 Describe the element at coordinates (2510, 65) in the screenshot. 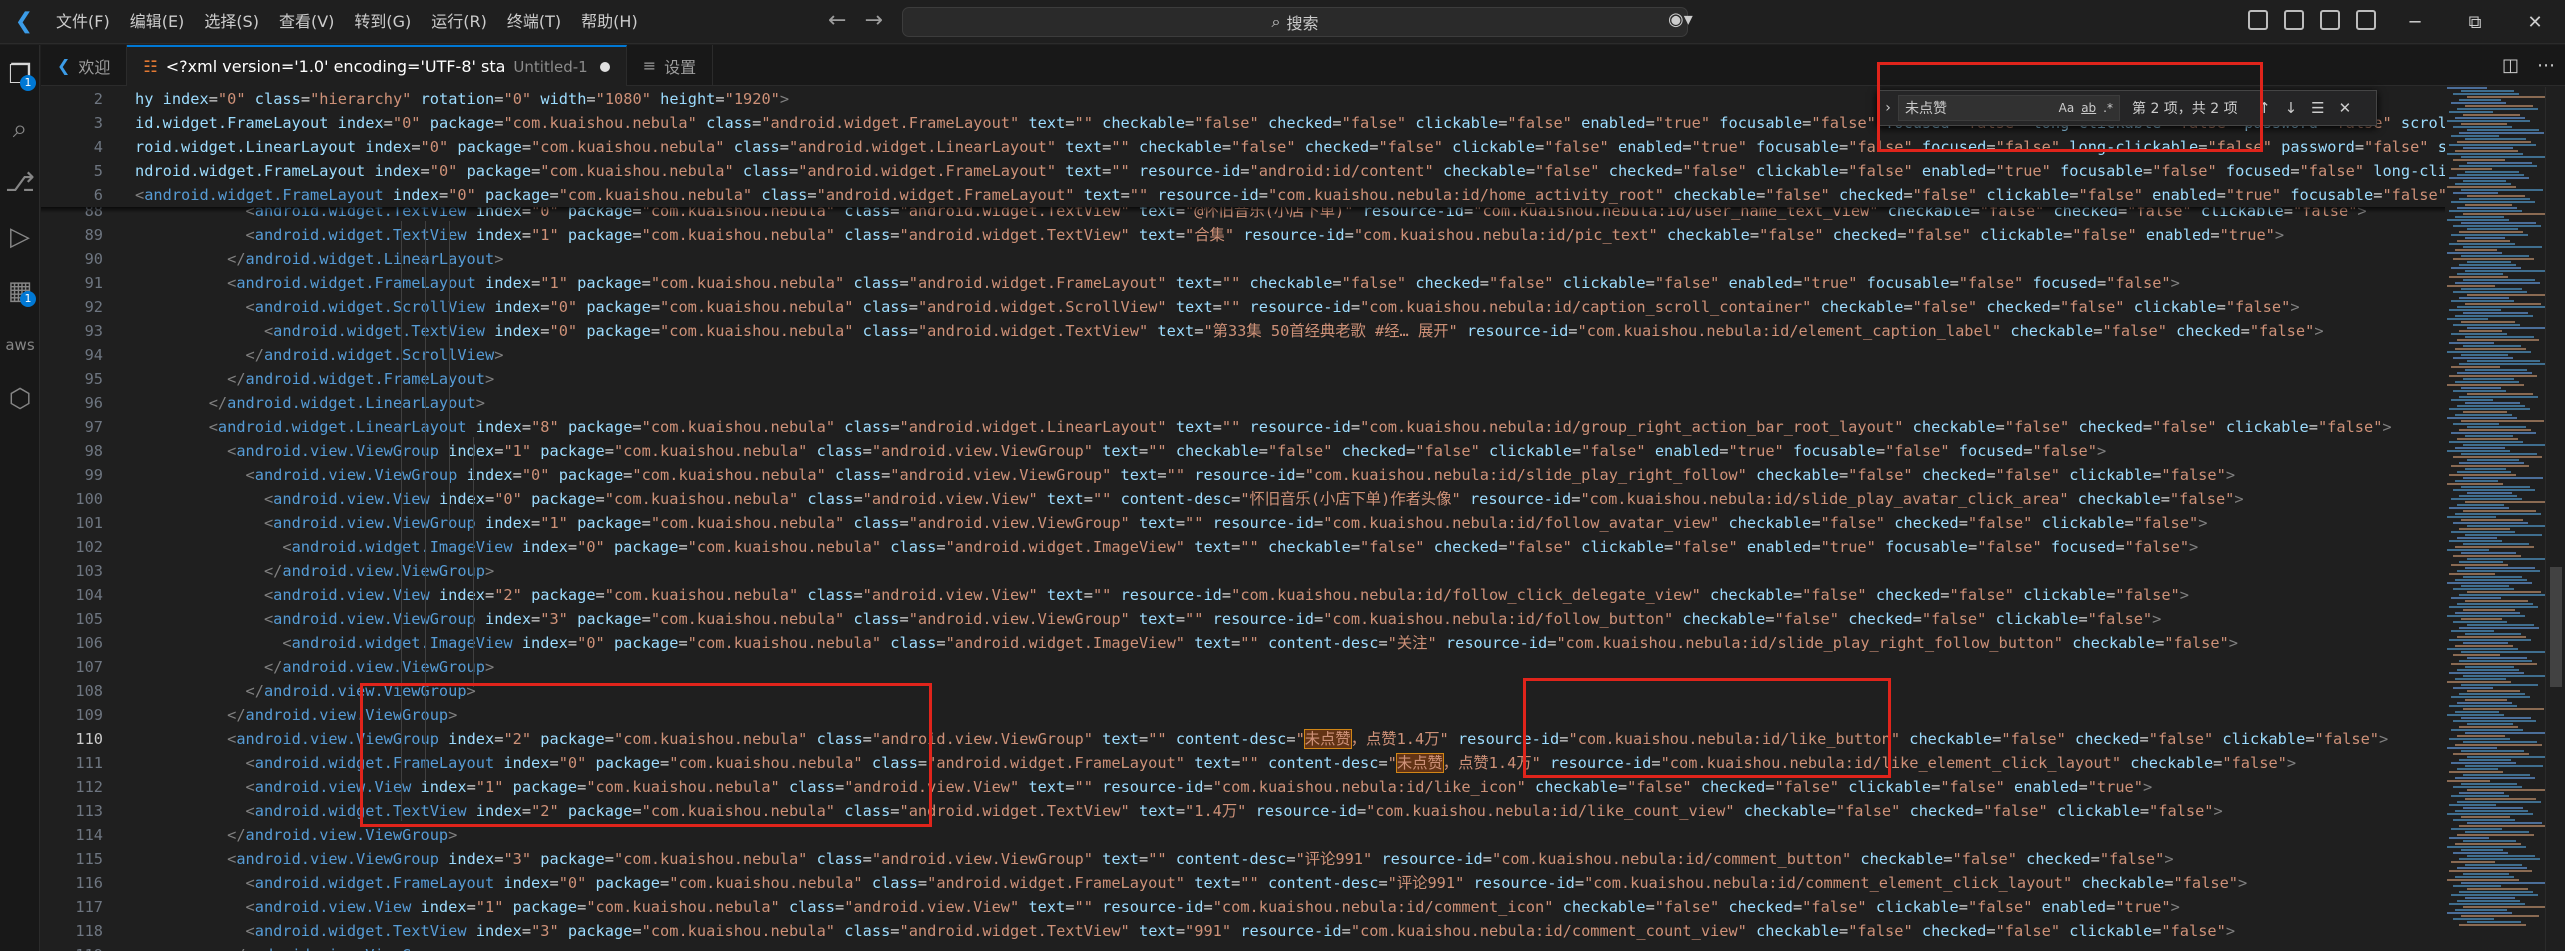

I see `split-editor-icon: ◫` at that location.